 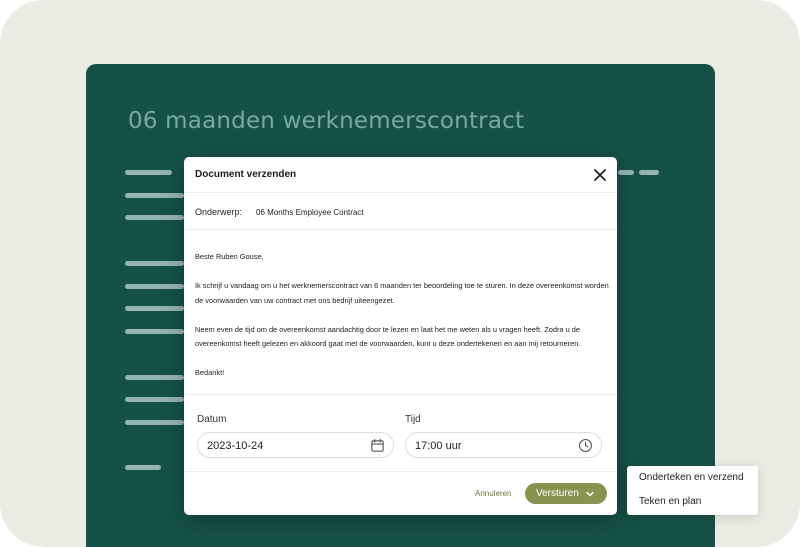 What do you see at coordinates (503, 445) in the screenshot?
I see `time-field: 17:00 uur` at bounding box center [503, 445].